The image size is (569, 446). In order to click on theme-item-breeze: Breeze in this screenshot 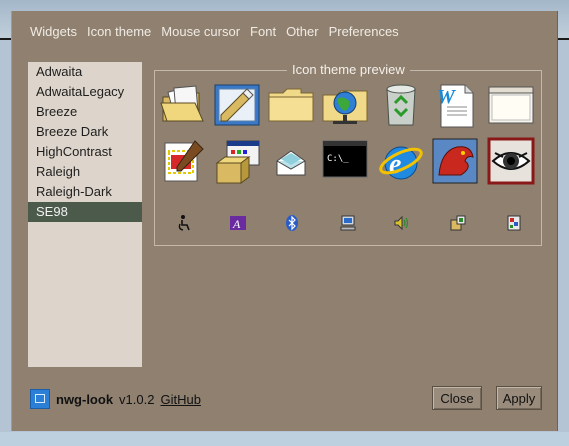, I will do `click(85, 112)`.